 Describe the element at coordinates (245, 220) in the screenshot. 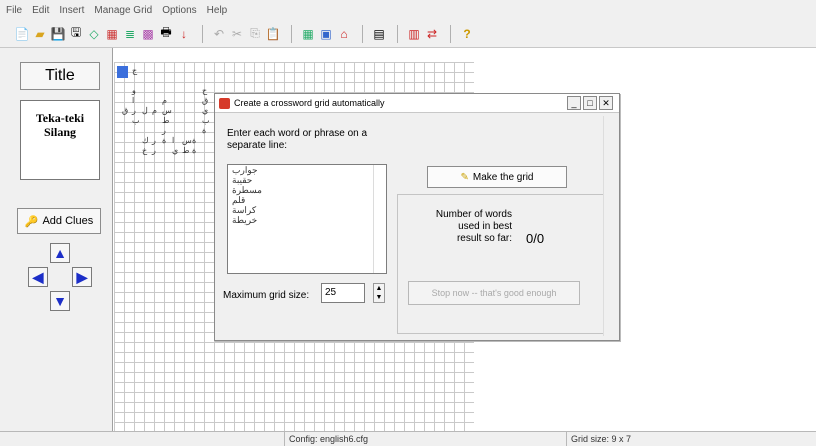

I see `word-entry: خريطة` at that location.